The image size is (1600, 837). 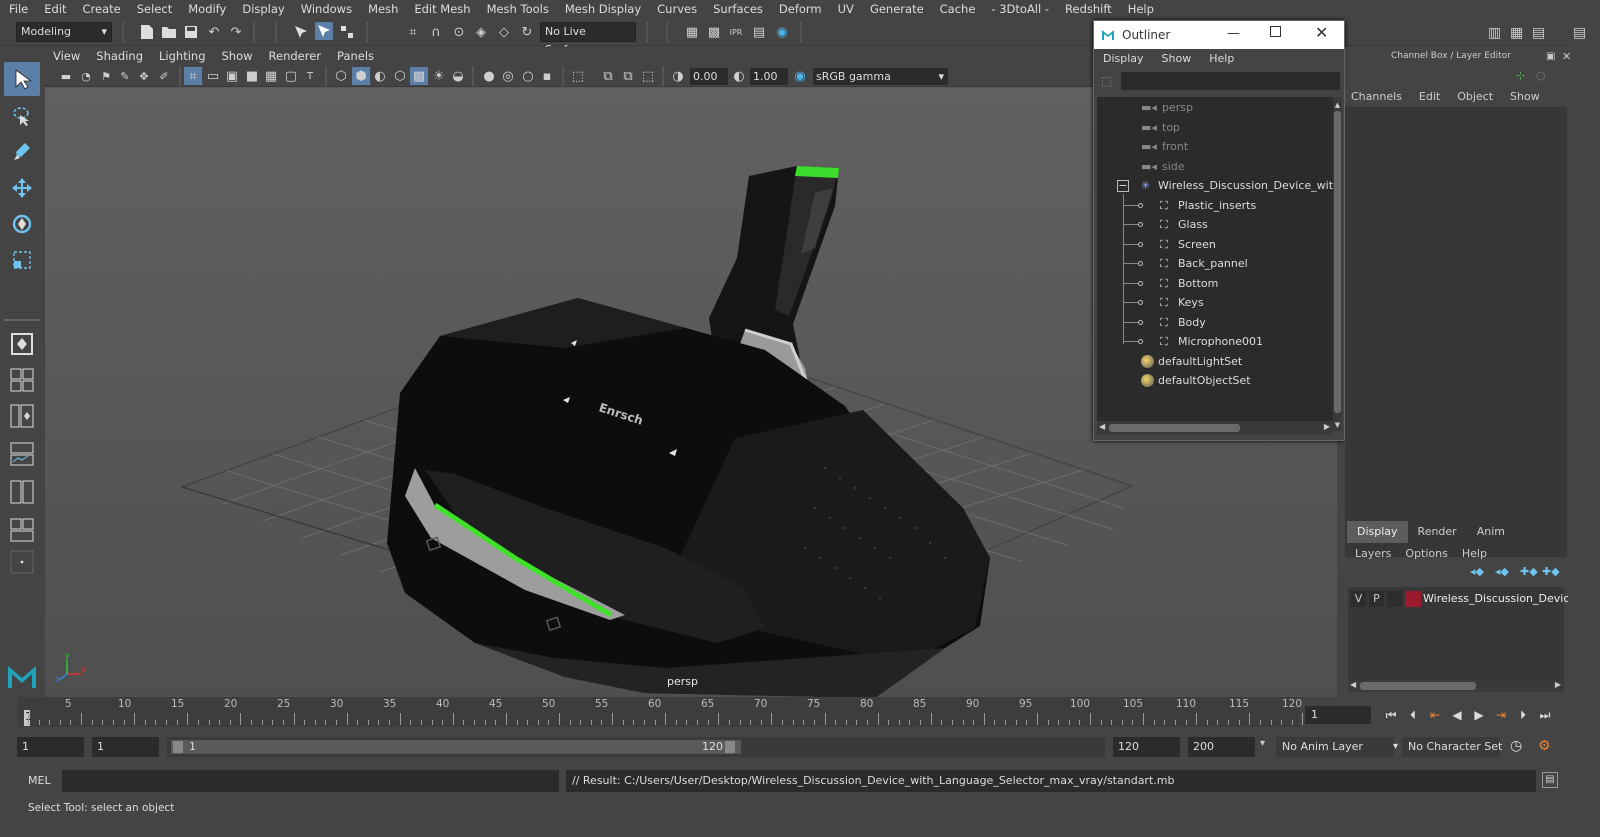 I want to click on minimize-icon: —, so click(x=1233, y=33).